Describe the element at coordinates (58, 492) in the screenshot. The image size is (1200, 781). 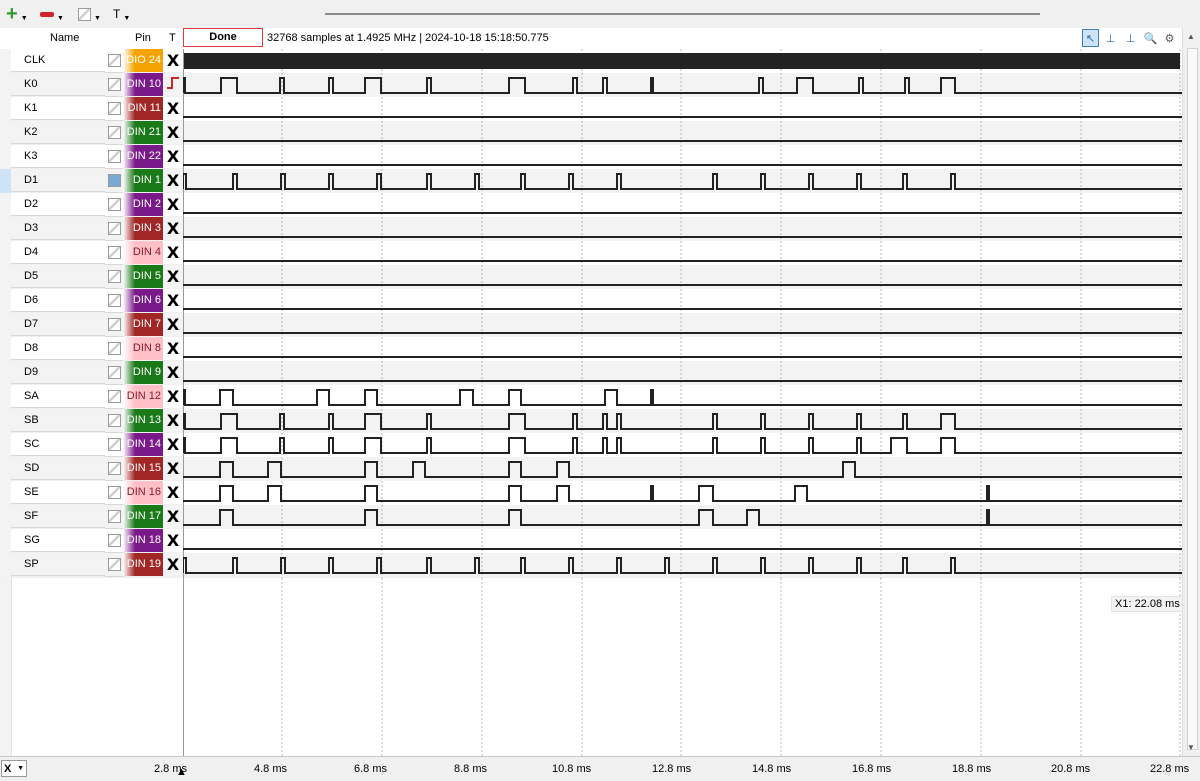
I see `channel-name: SE` at that location.